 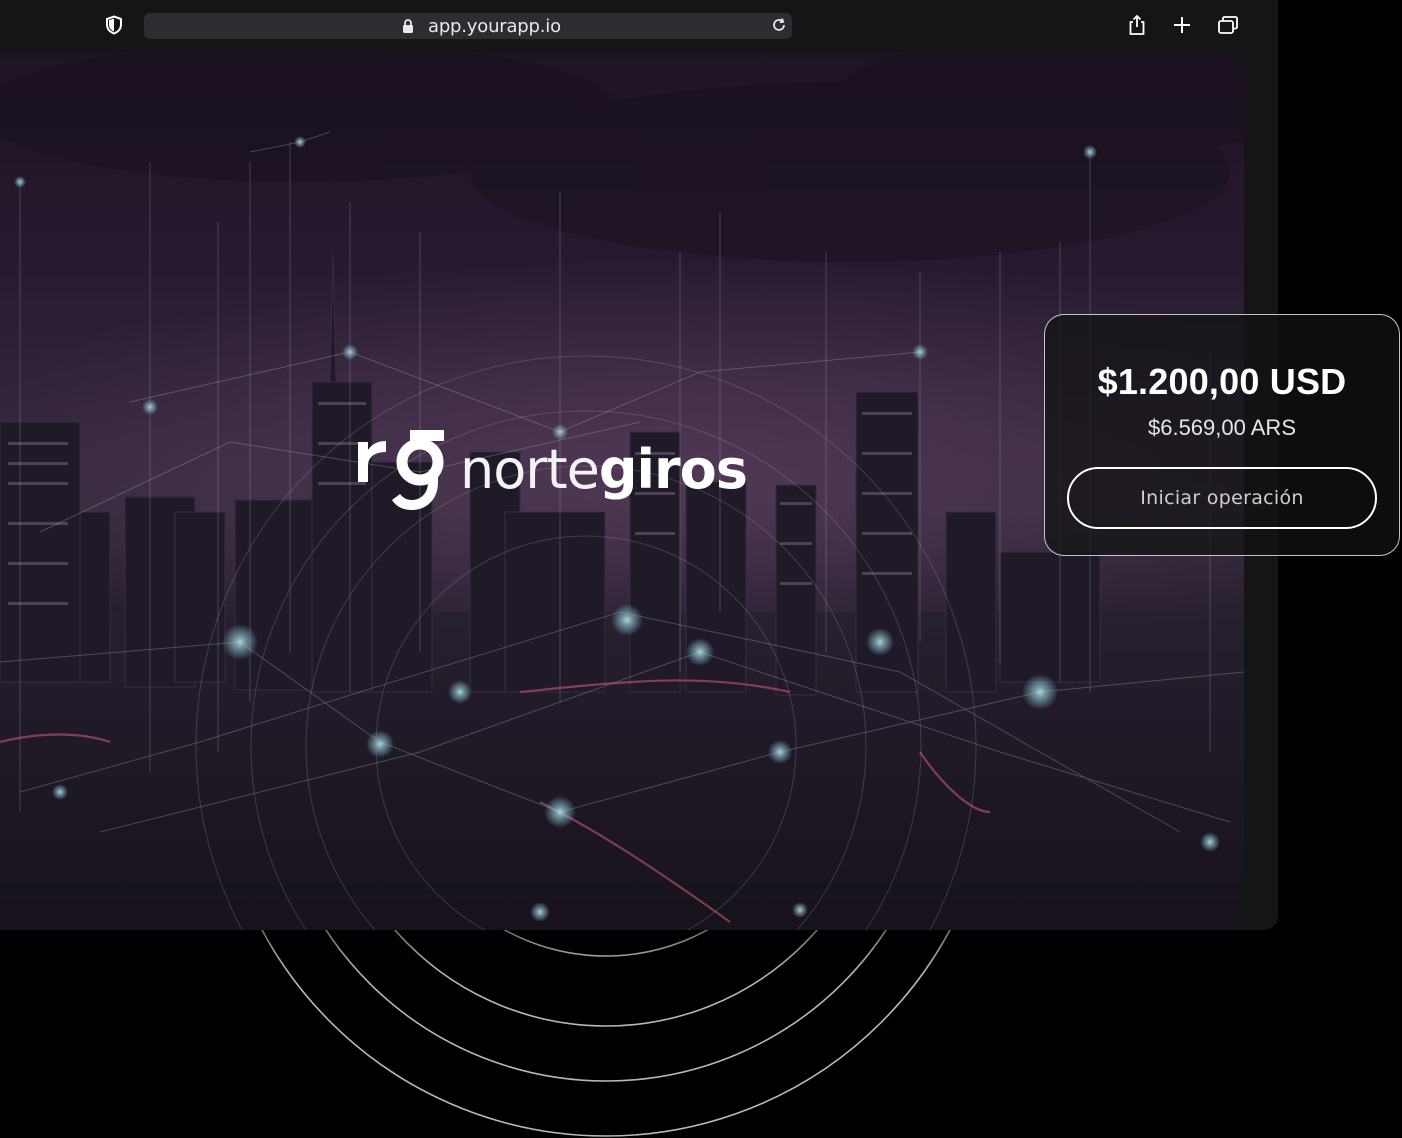 What do you see at coordinates (1222, 498) in the screenshot?
I see `start-operation-button: Iniciar operación` at bounding box center [1222, 498].